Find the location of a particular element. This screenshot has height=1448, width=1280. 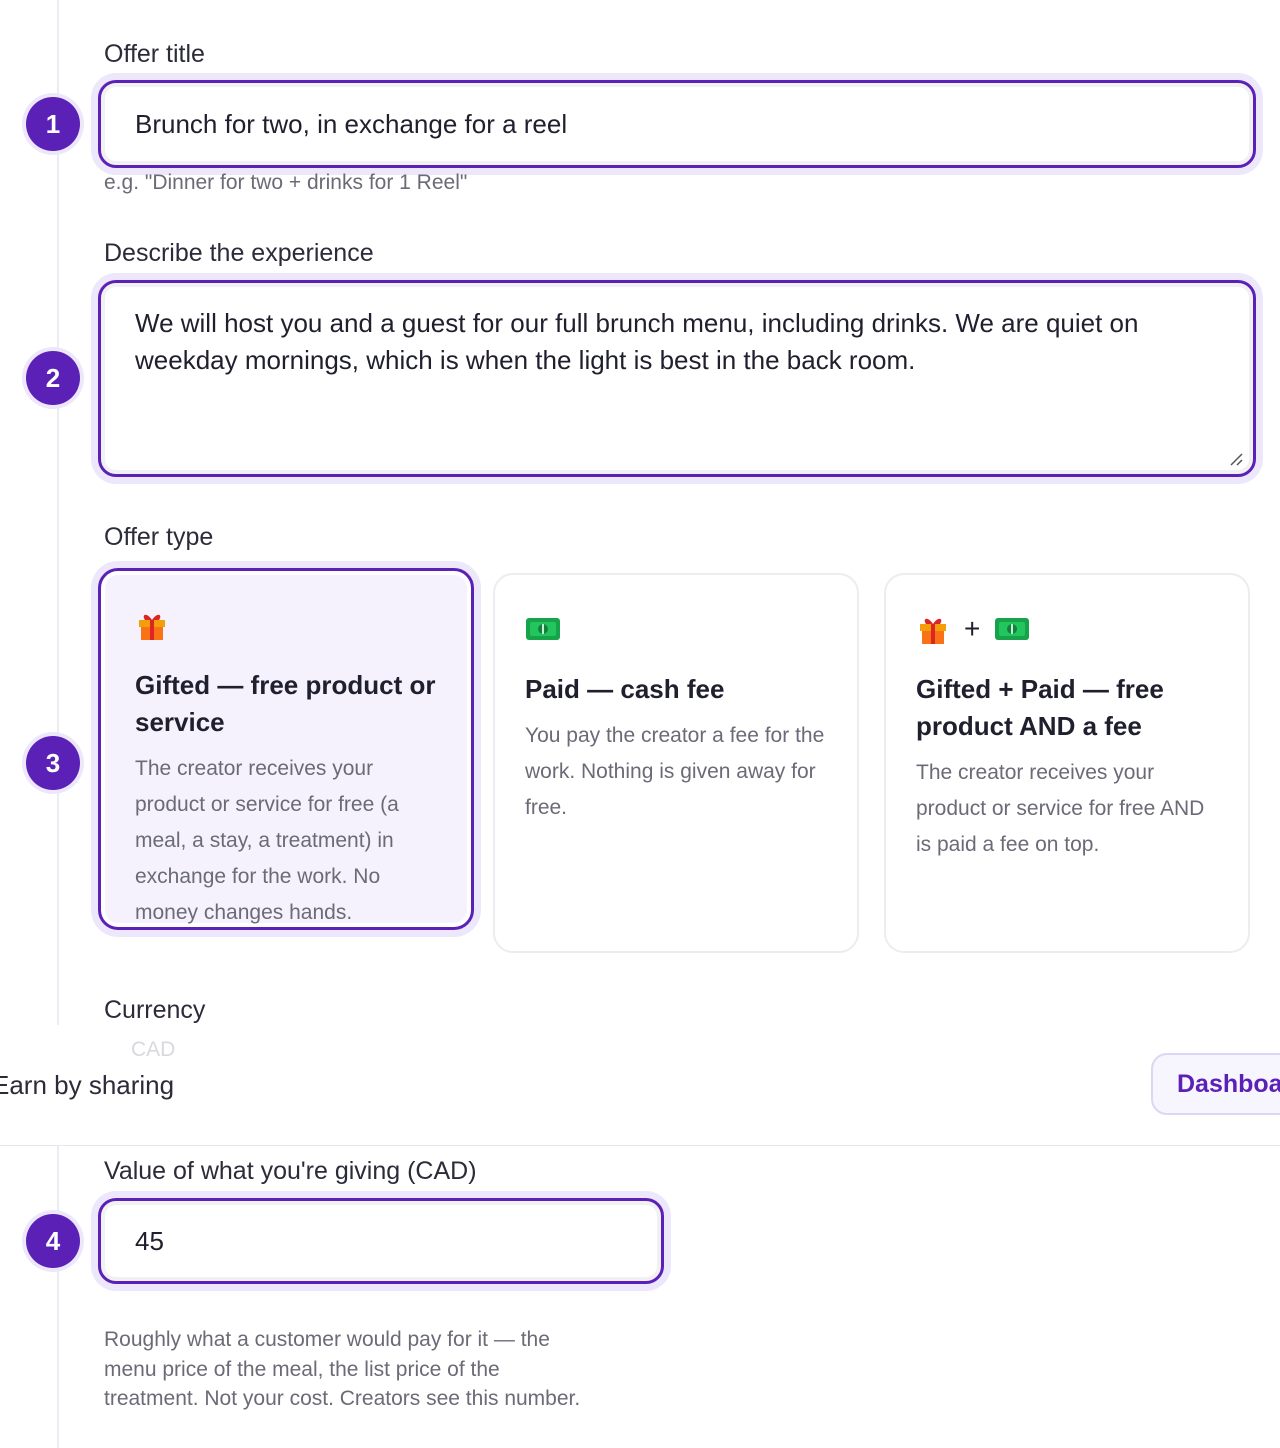

description-label: Describe the experience is located at coordinates (239, 253).